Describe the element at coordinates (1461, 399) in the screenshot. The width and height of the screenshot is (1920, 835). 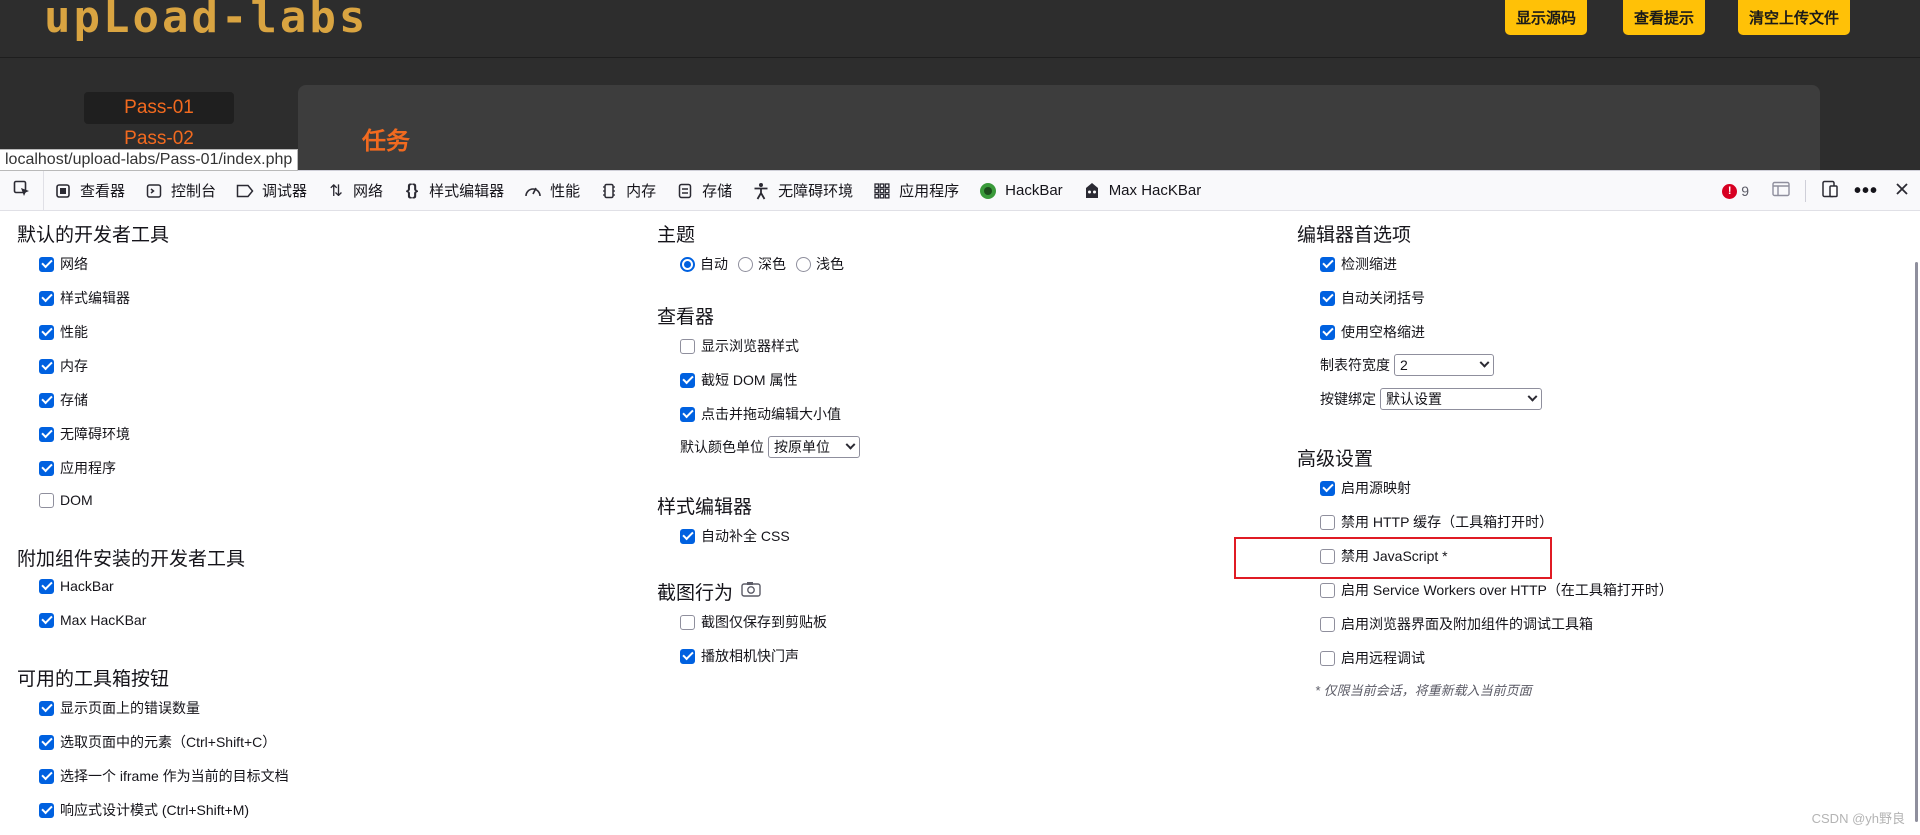
I see `keybinding-select: 默认设置` at that location.